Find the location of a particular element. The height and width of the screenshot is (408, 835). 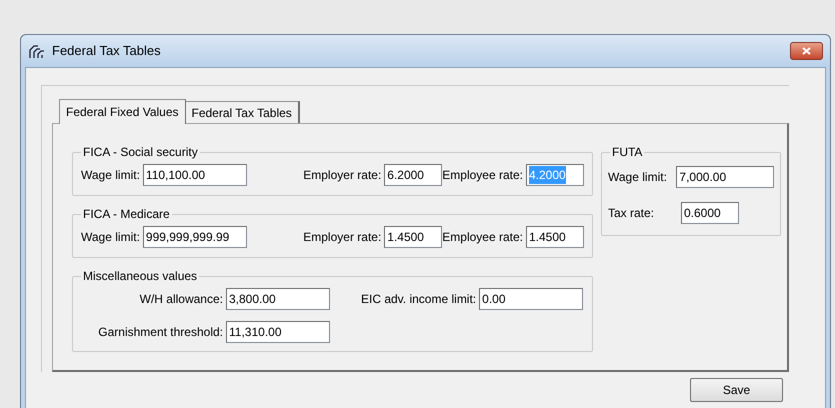

input-field: 110,100.00 is located at coordinates (194, 175).